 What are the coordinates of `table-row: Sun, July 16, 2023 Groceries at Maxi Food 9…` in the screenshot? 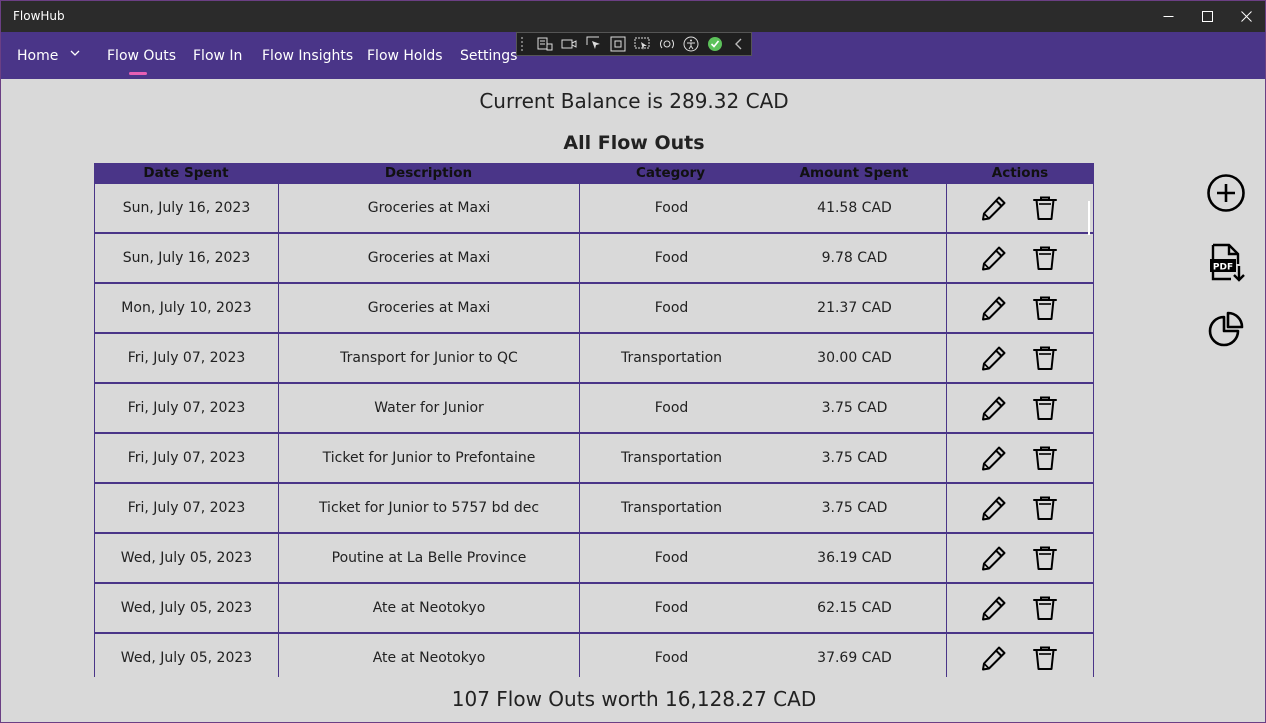 It's located at (594, 259).